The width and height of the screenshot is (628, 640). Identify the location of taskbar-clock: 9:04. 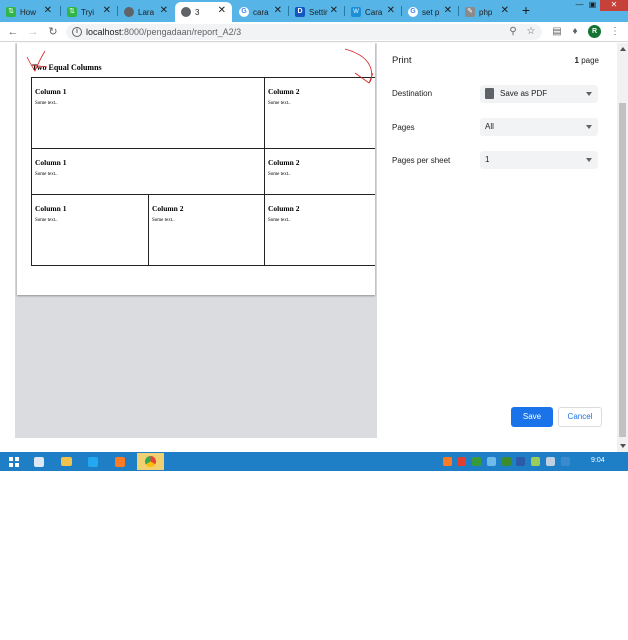
(598, 460).